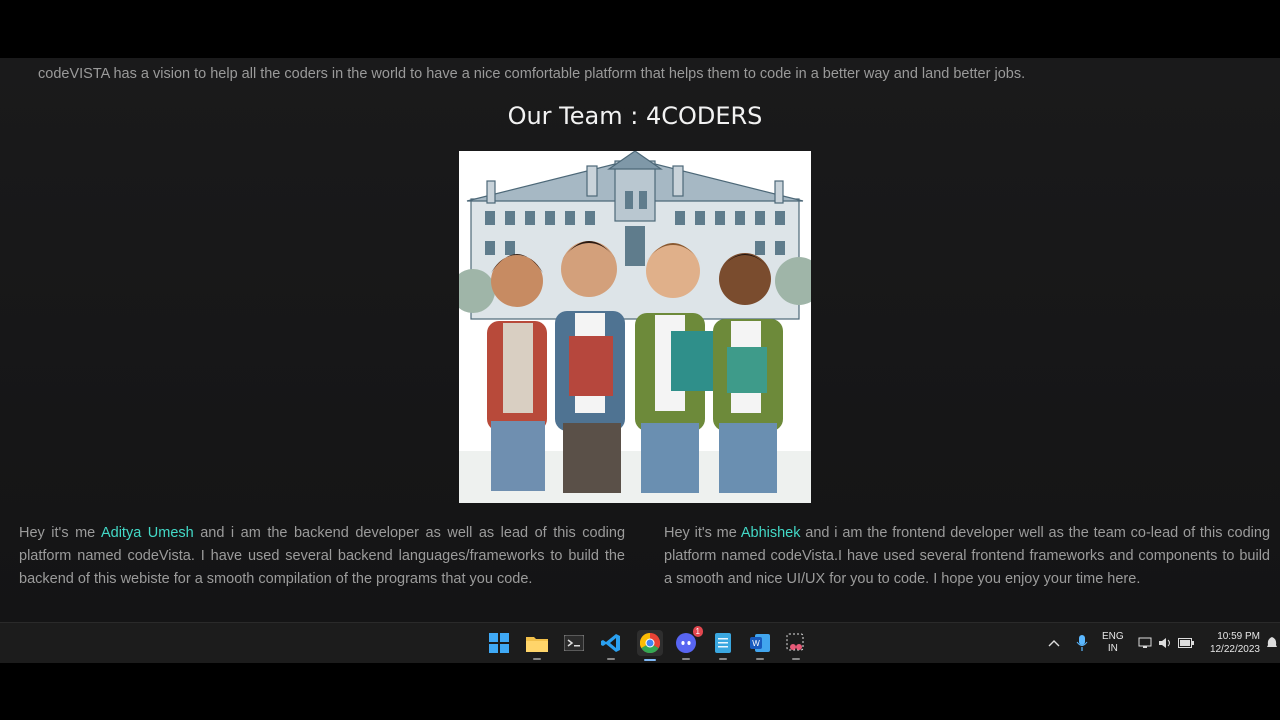 The width and height of the screenshot is (1280, 720). I want to click on microphone-icon, so click(1082, 643).